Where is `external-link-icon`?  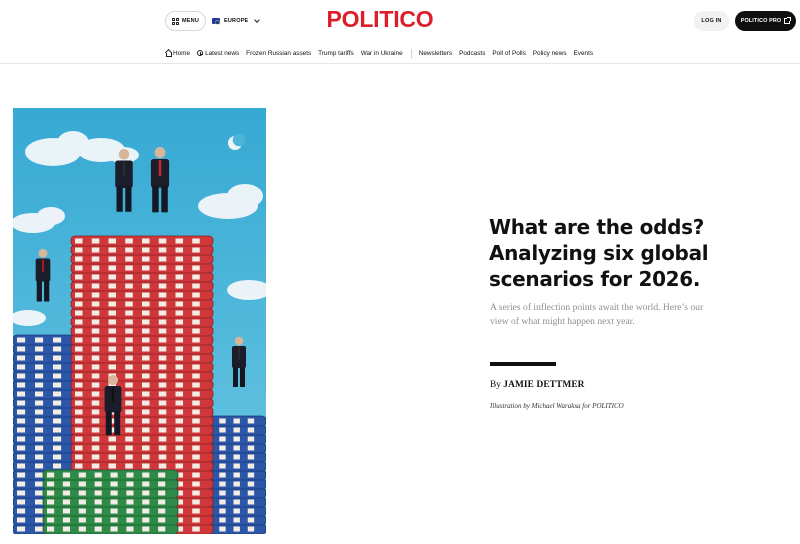
external-link-icon is located at coordinates (788, 20).